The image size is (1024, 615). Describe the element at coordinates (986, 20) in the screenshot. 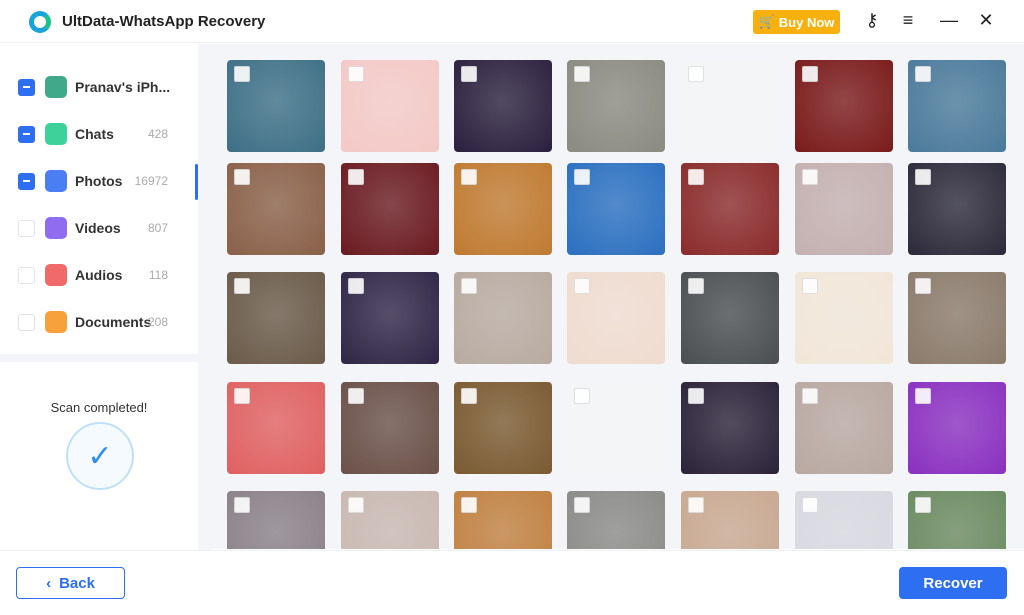

I see `close-icon: ✕` at that location.